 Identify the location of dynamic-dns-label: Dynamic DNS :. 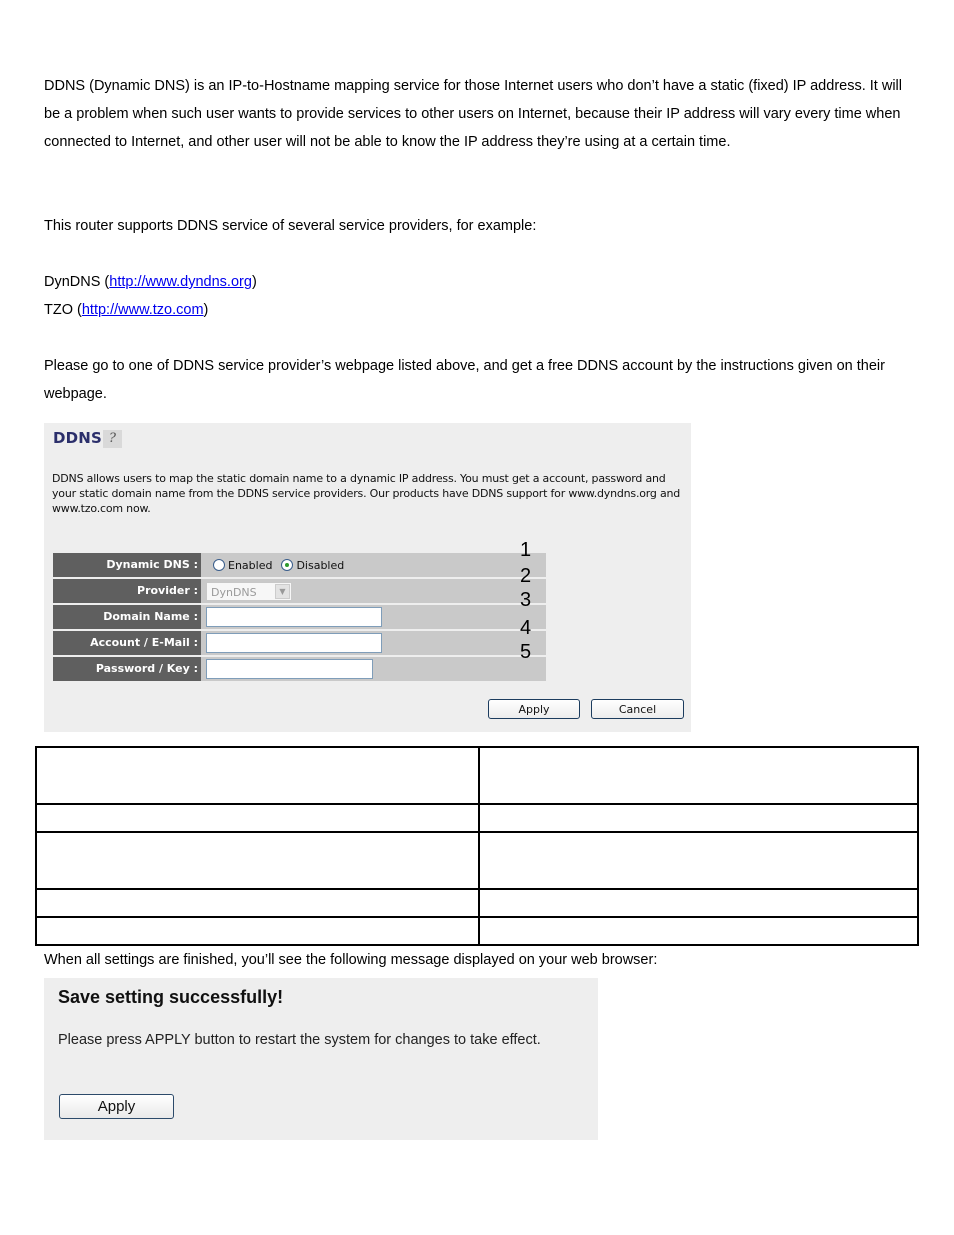
(127, 565).